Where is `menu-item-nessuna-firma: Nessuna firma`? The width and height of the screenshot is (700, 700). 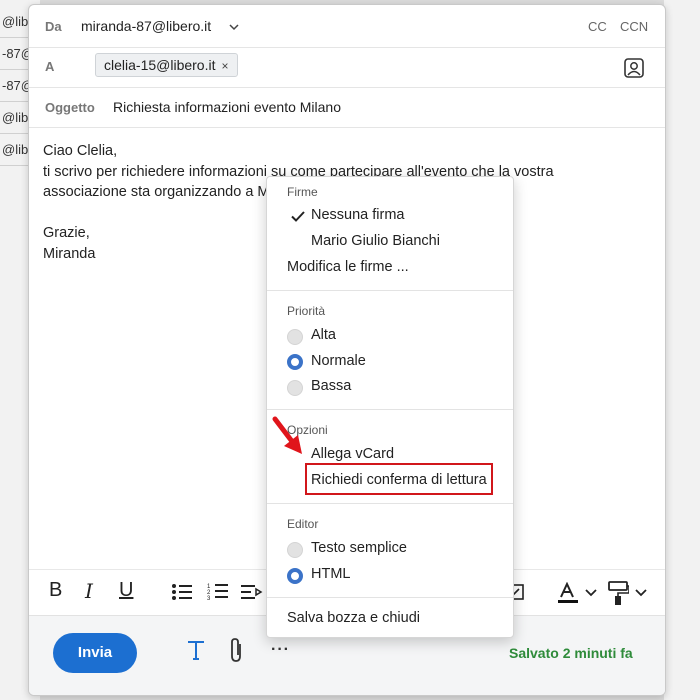
menu-item-nessuna-firma: Nessuna firma is located at coordinates (357, 215).